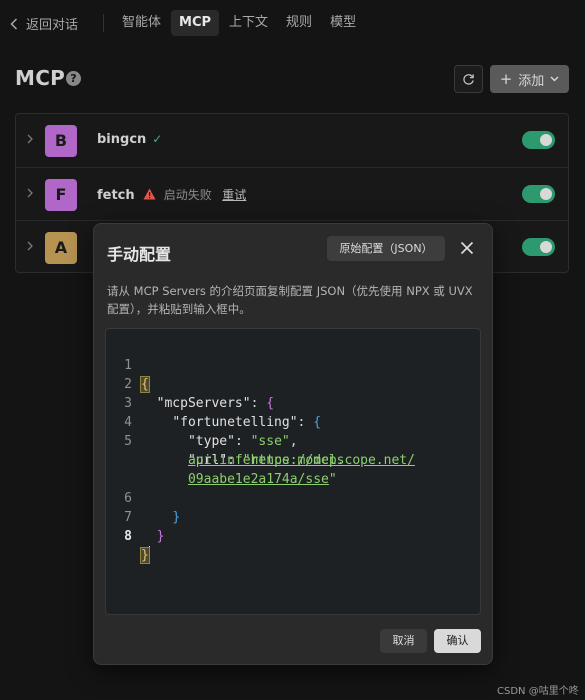  I want to click on close-icon, so click(467, 248).